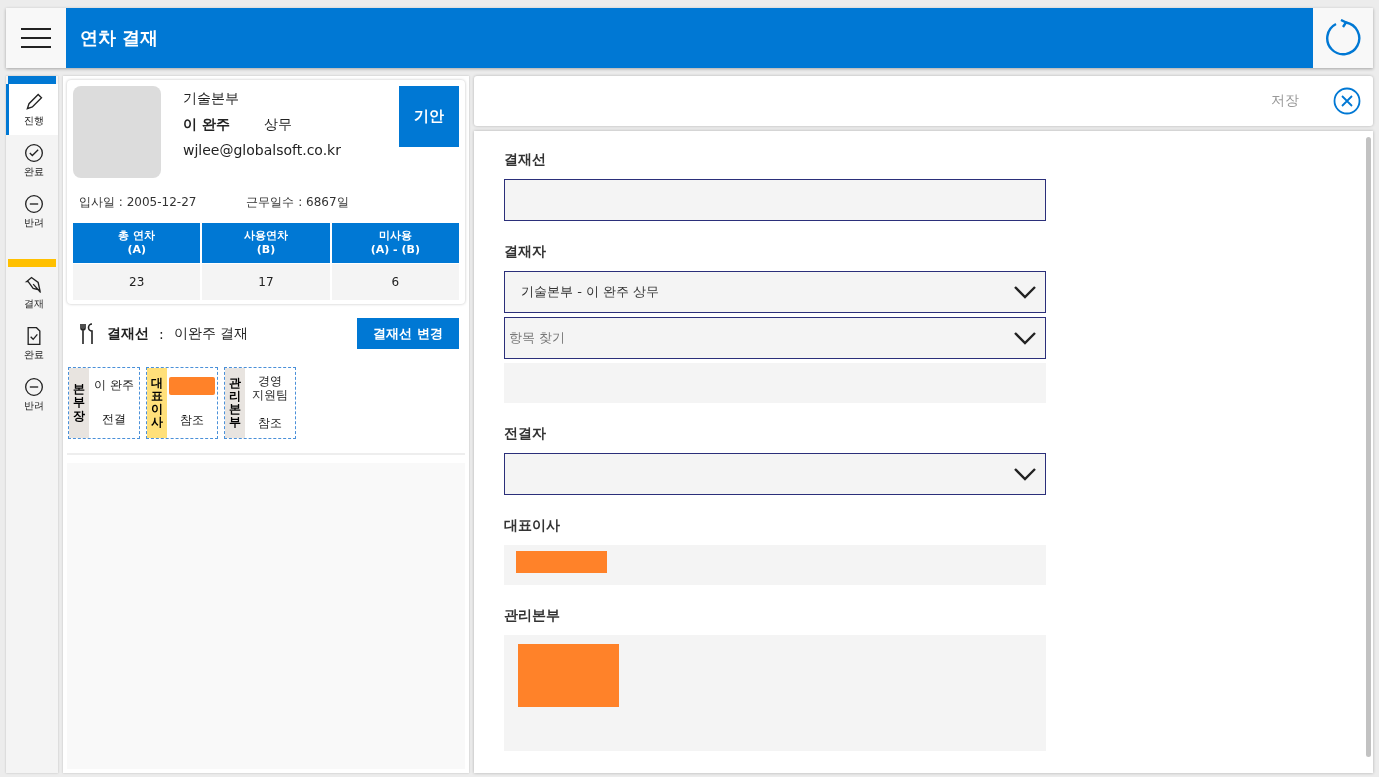 This screenshot has width=1379, height=777. Describe the element at coordinates (525, 433) in the screenshot. I see `field-label: 전결자` at that location.